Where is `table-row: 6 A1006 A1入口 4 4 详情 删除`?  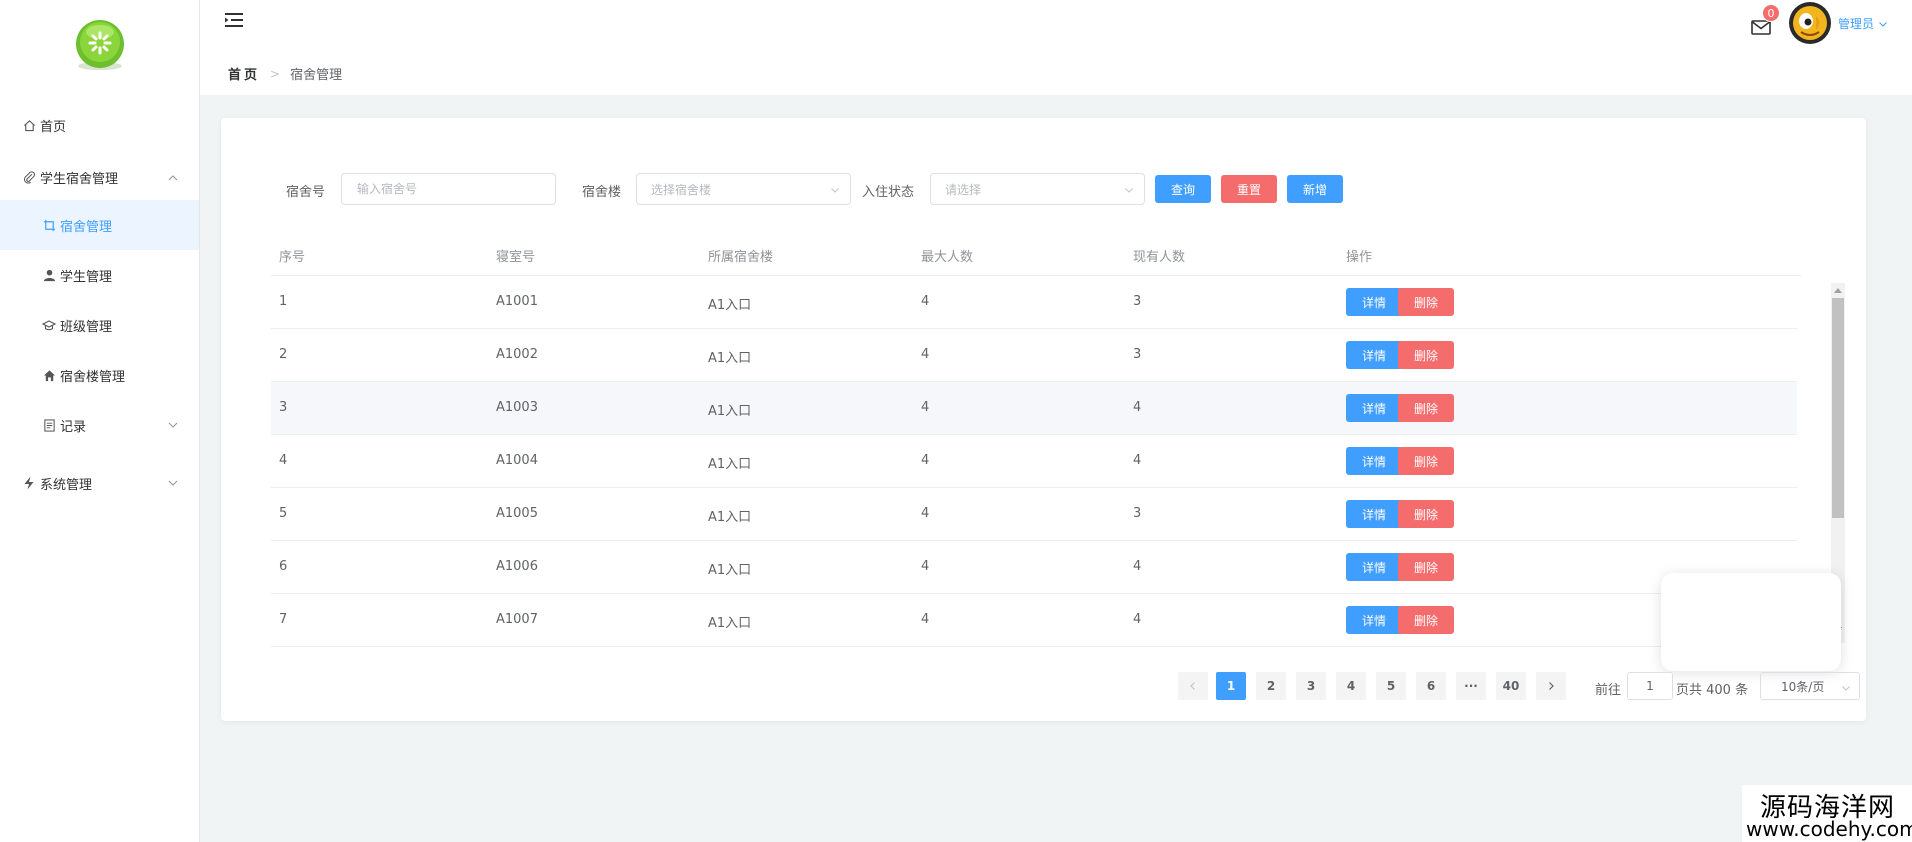
table-row: 6 A1006 A1入口 4 4 详情 删除 is located at coordinates (1034, 567).